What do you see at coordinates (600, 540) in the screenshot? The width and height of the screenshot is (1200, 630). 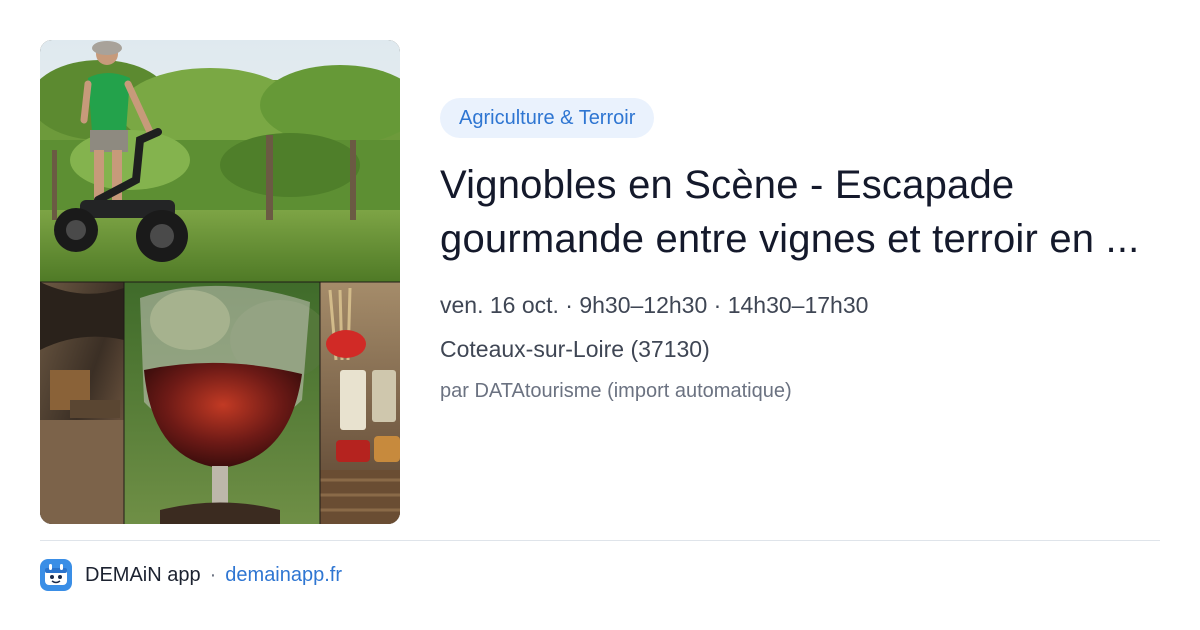 I see `footer-divider` at bounding box center [600, 540].